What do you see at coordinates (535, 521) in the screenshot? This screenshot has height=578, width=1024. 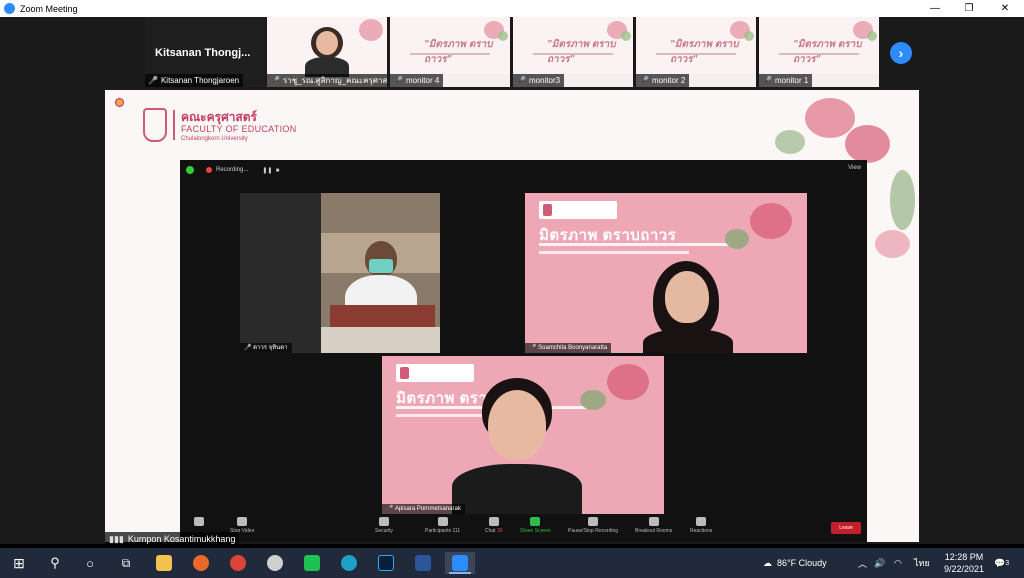 I see `share-screen-icon` at bounding box center [535, 521].